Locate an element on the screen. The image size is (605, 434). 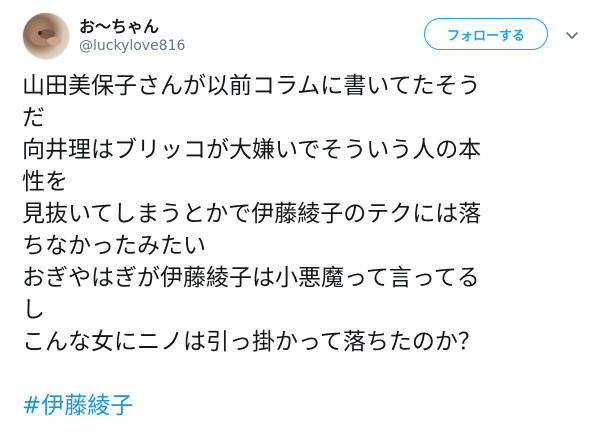
tweet-line: し is located at coordinates (33, 310).